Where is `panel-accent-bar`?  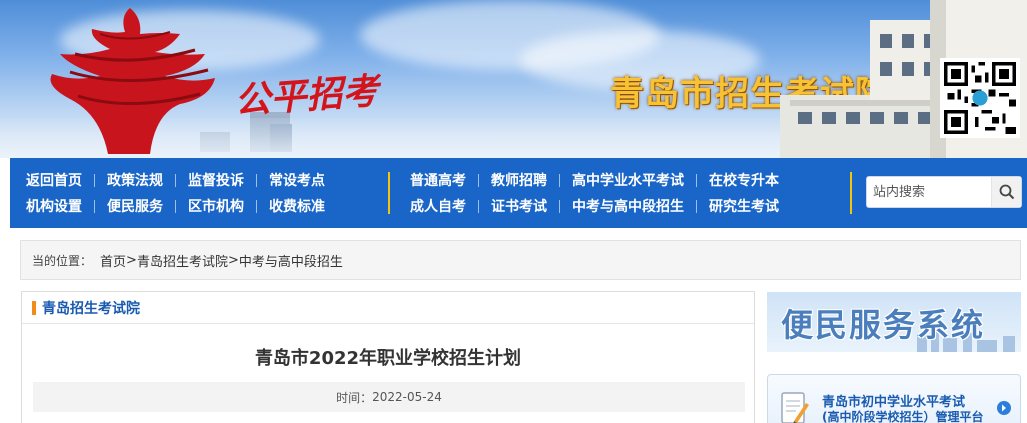
panel-accent-bar is located at coordinates (34, 307).